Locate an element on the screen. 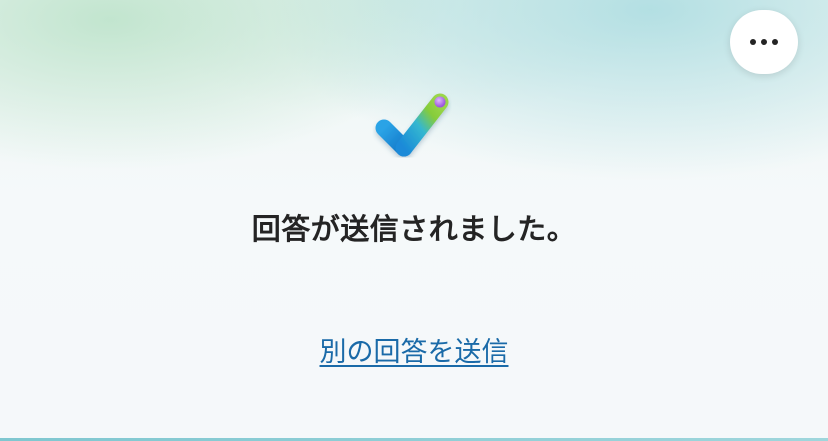  submit-another-response-link: 別の回答を送信 is located at coordinates (414, 352).